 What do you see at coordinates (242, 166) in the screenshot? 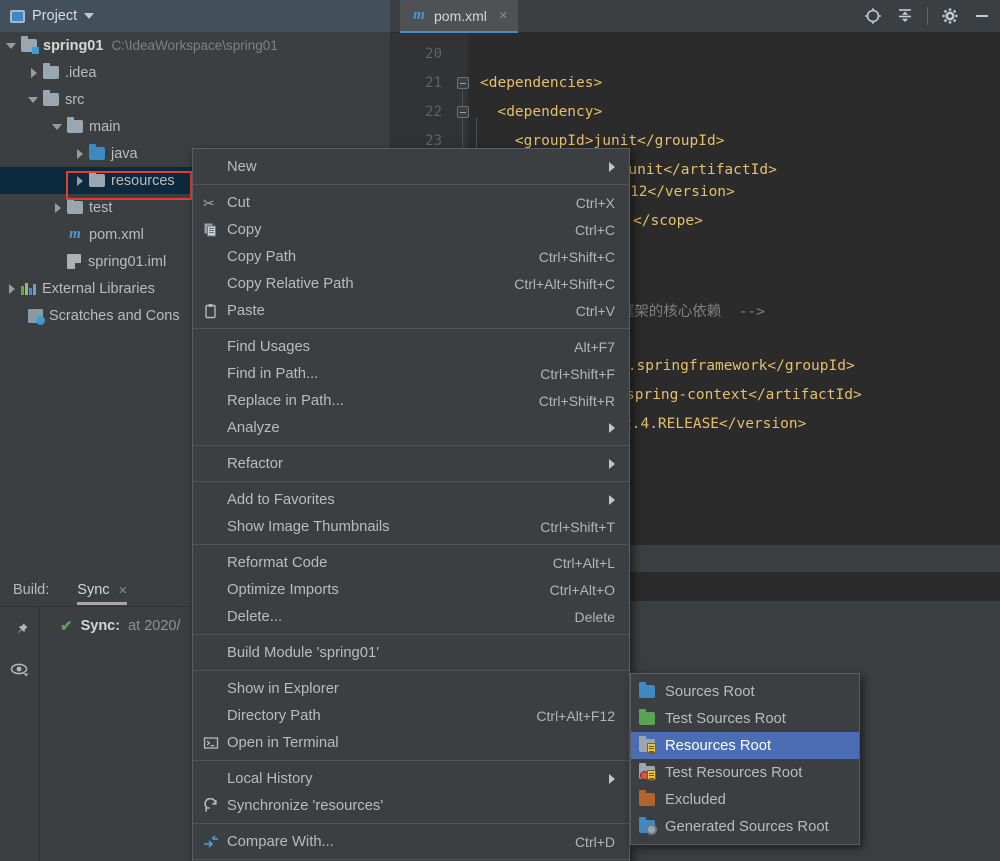
I see `menu-label: New` at bounding box center [242, 166].